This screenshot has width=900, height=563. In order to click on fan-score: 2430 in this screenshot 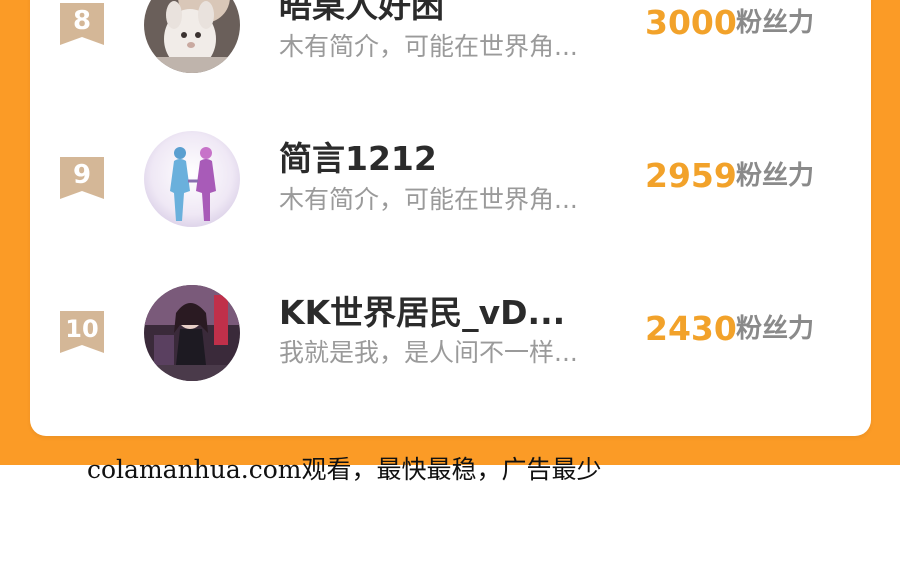, I will do `click(691, 328)`.